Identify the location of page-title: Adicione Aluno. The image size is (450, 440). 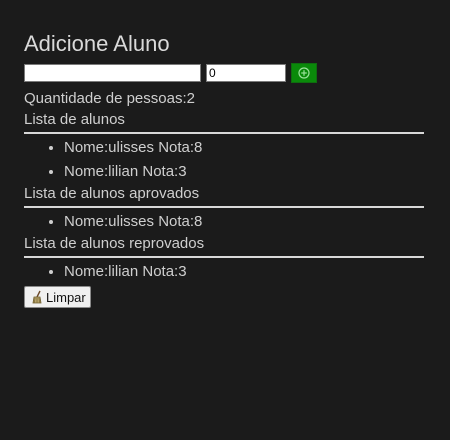
(97, 43).